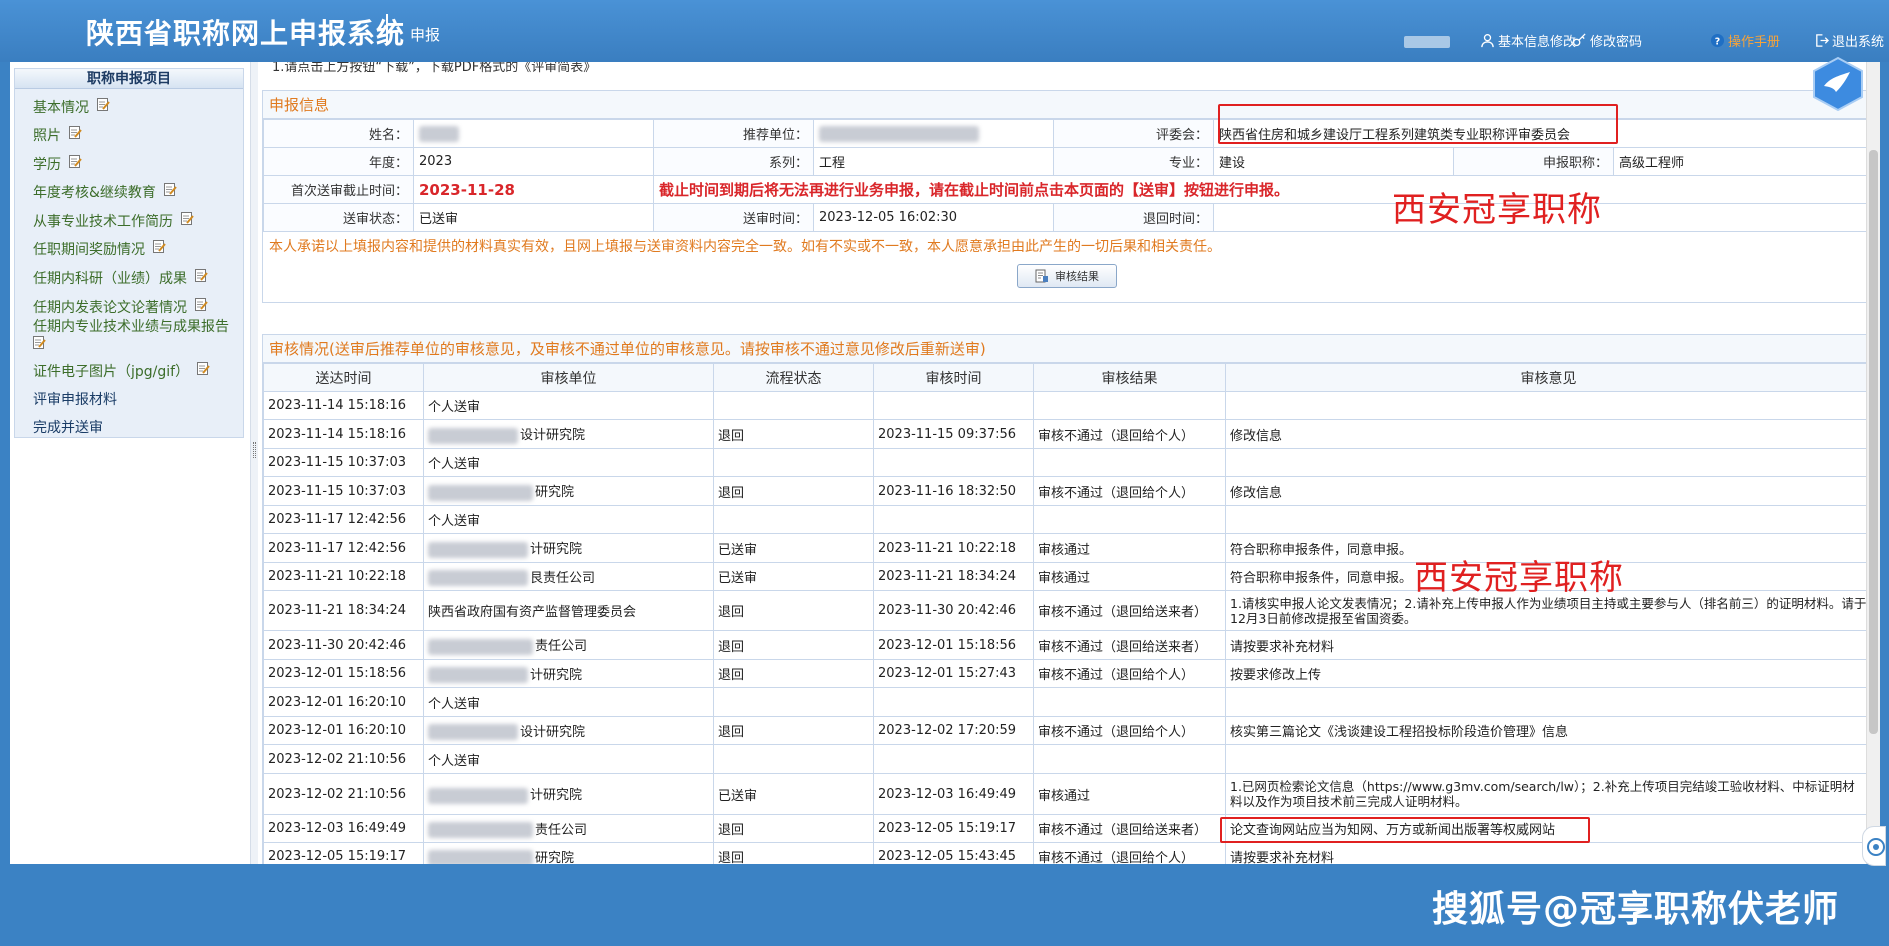 The image size is (1889, 946). Describe the element at coordinates (68, 427) in the screenshot. I see `sidebar-item-complete-submit: 完成并送审` at that location.